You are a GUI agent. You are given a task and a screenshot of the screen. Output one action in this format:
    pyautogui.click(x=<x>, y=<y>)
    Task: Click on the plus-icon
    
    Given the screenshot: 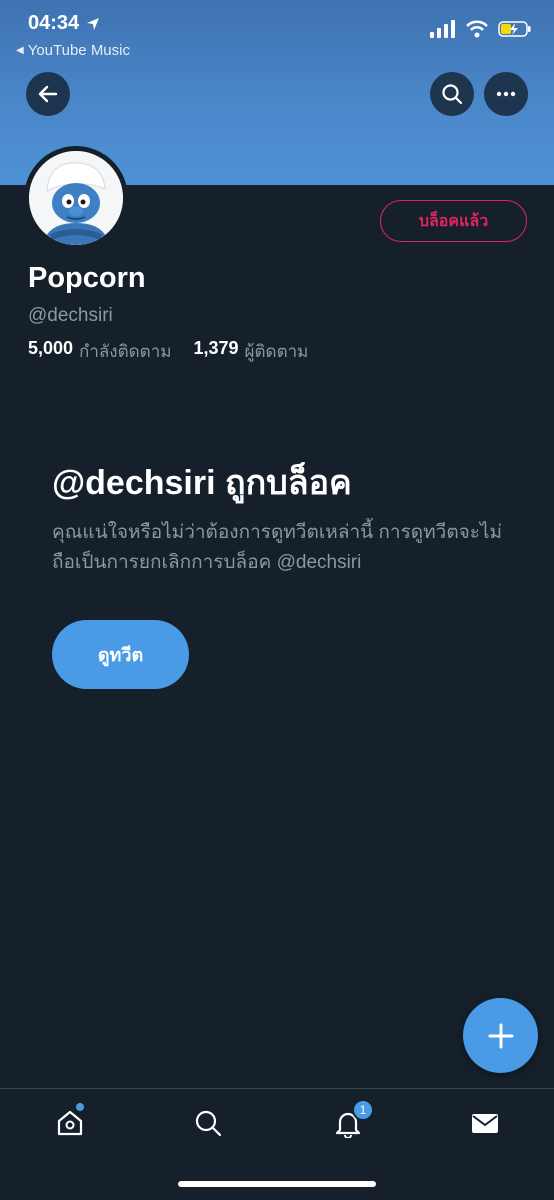 What is the action you would take?
    pyautogui.click(x=500, y=1035)
    